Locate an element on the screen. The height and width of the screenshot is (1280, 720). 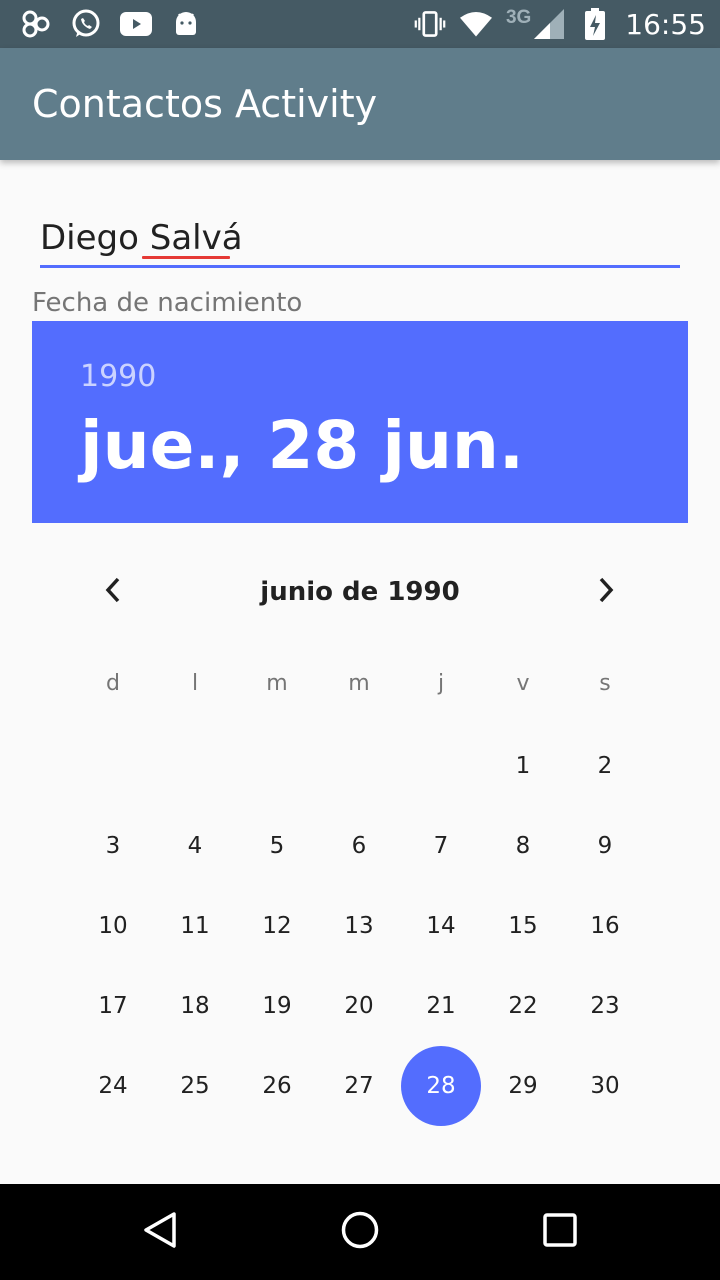
day-cell: 29 is located at coordinates (523, 1086).